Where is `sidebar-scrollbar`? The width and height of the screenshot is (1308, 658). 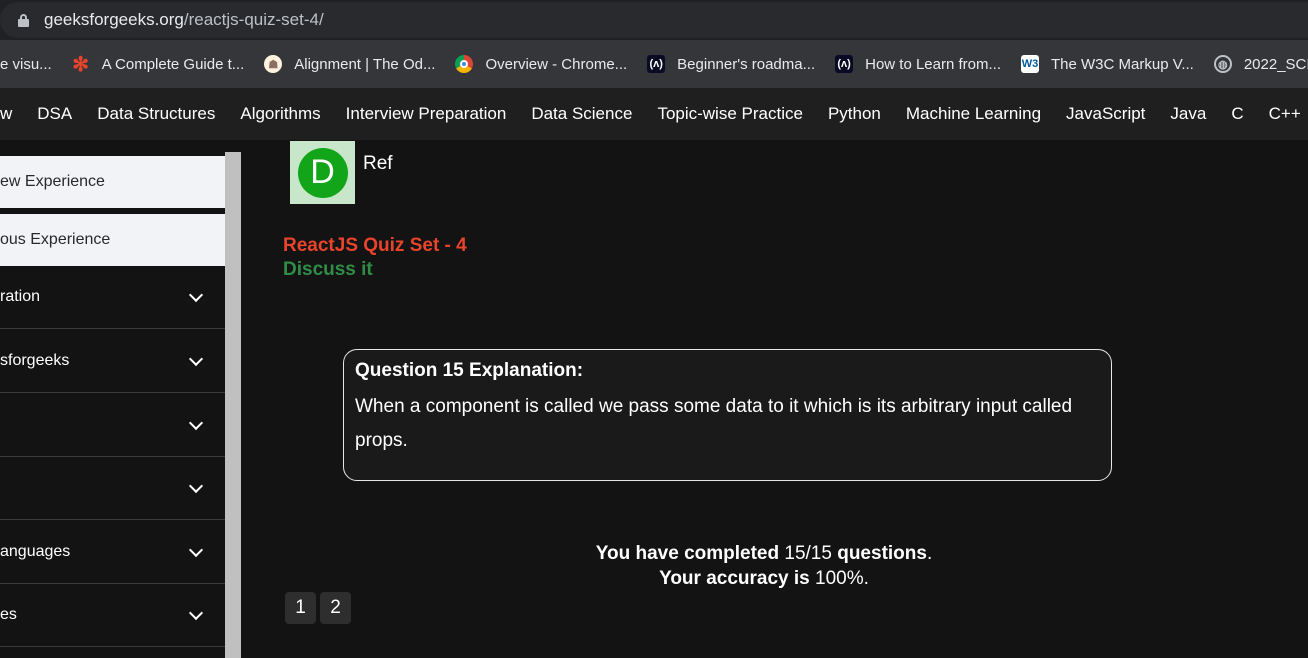
sidebar-scrollbar is located at coordinates (233, 405).